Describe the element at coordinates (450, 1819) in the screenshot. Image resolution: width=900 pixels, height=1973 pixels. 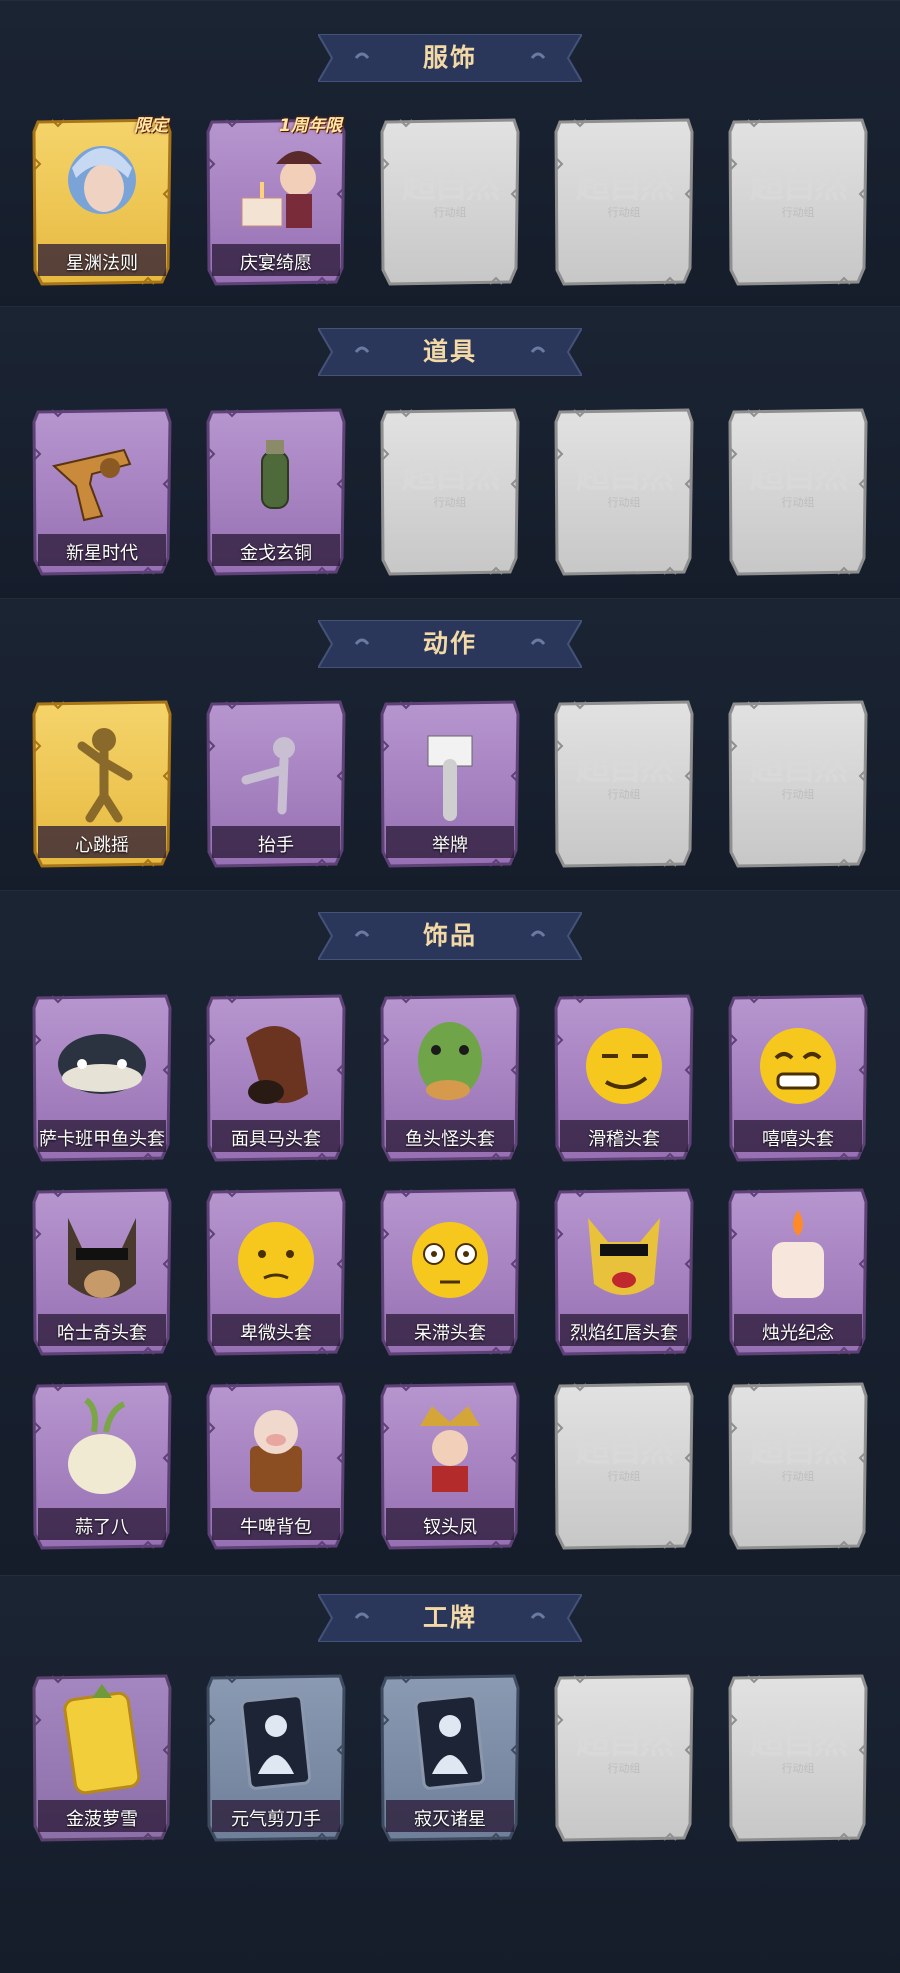
I see `item-label: 寂灭诸星` at that location.